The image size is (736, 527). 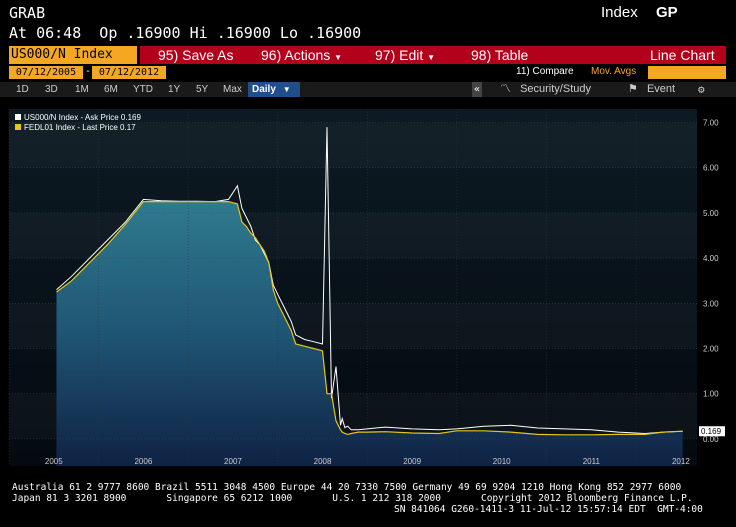 I want to click on x-tick-label: 2007, so click(x=233, y=461).